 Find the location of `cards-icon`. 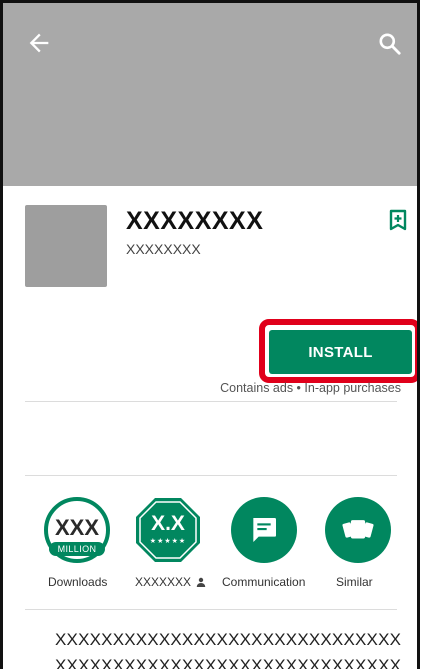

cards-icon is located at coordinates (358, 529).